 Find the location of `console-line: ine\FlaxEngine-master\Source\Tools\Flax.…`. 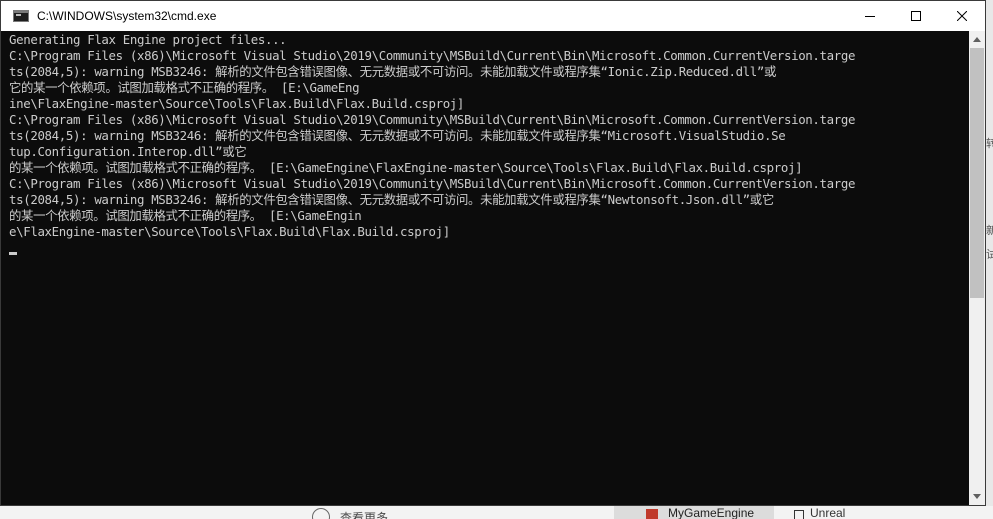

console-line: ine\FlaxEngine-master\Source\Tools\Flax.… is located at coordinates (237, 103).